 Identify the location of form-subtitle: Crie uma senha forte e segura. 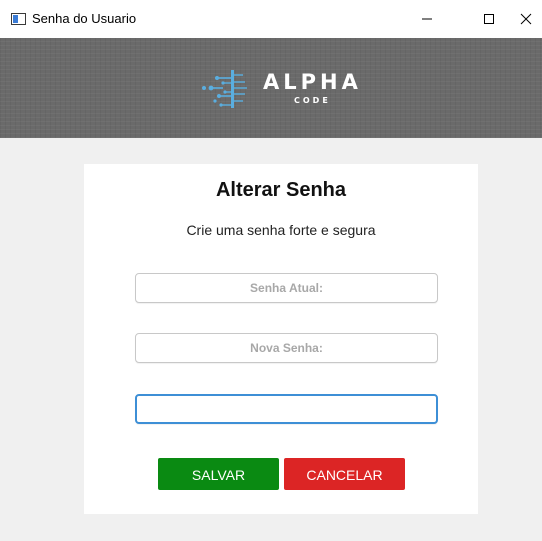
(281, 230).